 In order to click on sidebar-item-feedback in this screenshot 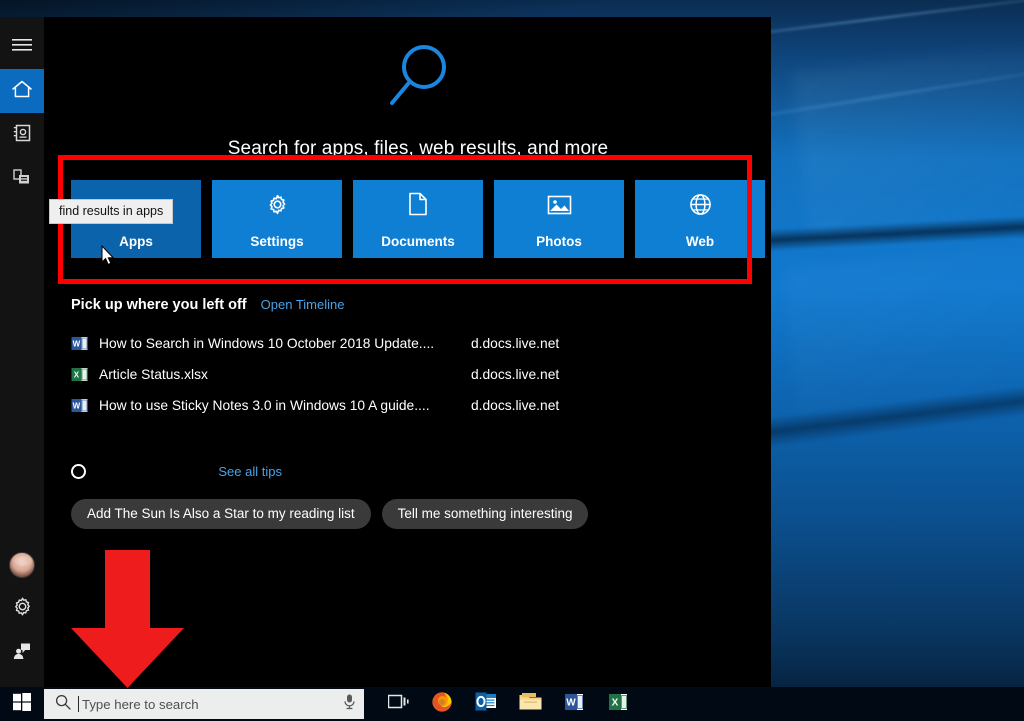, I will do `click(22, 653)`.